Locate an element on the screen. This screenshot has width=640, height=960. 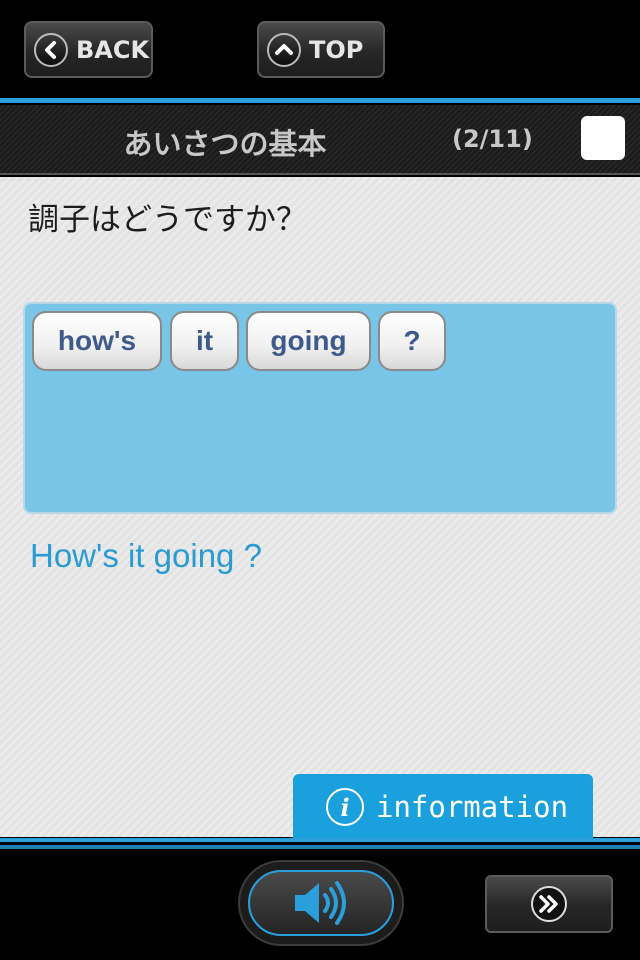
top-nav-bar: BACK TOP is located at coordinates (320, 49).